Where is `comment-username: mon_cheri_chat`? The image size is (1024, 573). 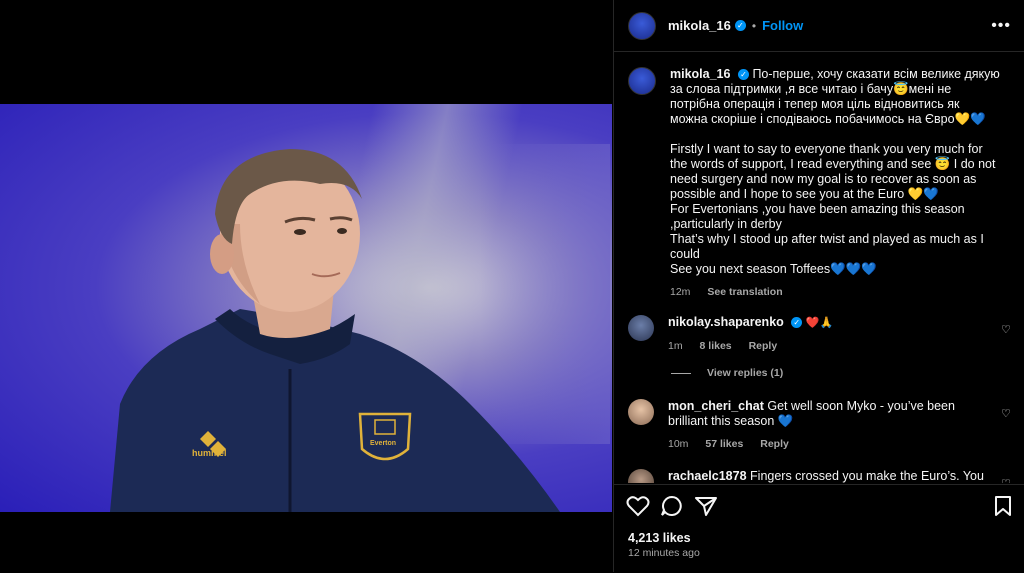
comment-username: mon_cheri_chat is located at coordinates (716, 406).